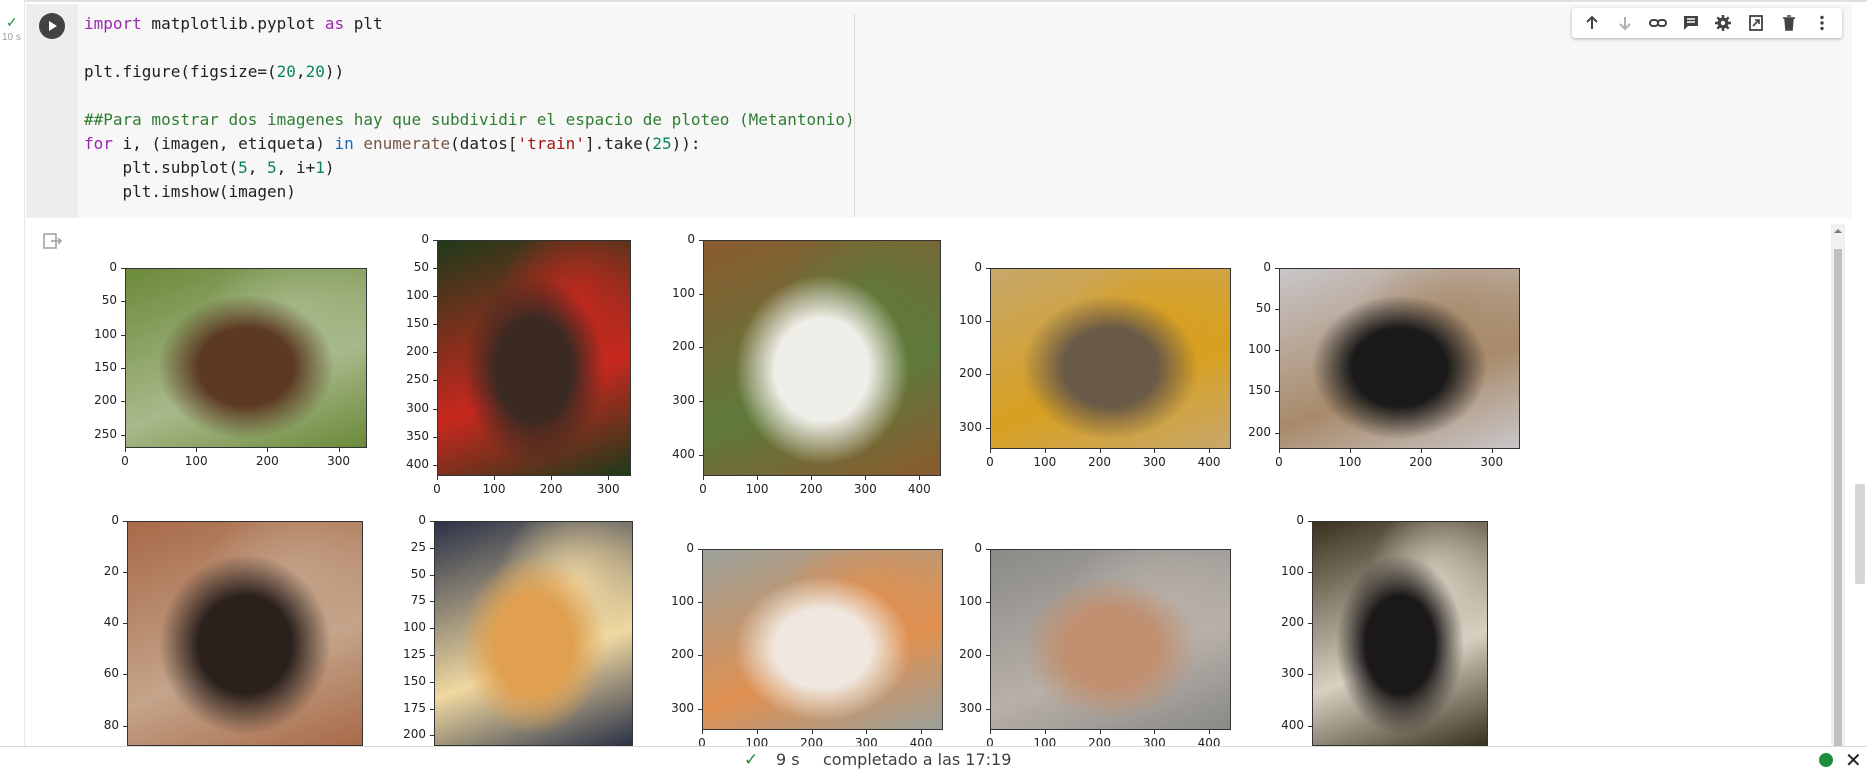 This screenshot has height=773, width=1867. What do you see at coordinates (1860, 534) in the screenshot?
I see `page-scrollbar-thumb` at bounding box center [1860, 534].